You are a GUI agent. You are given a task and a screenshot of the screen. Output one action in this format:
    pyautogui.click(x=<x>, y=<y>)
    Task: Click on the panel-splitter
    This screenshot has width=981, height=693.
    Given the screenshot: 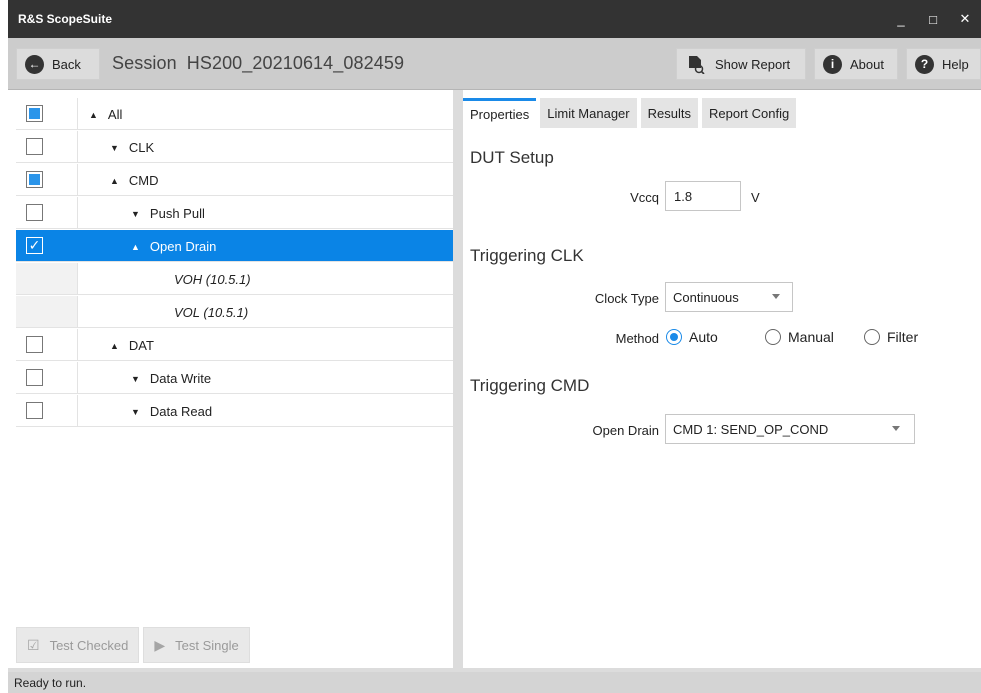 What is the action you would take?
    pyautogui.click(x=458, y=379)
    